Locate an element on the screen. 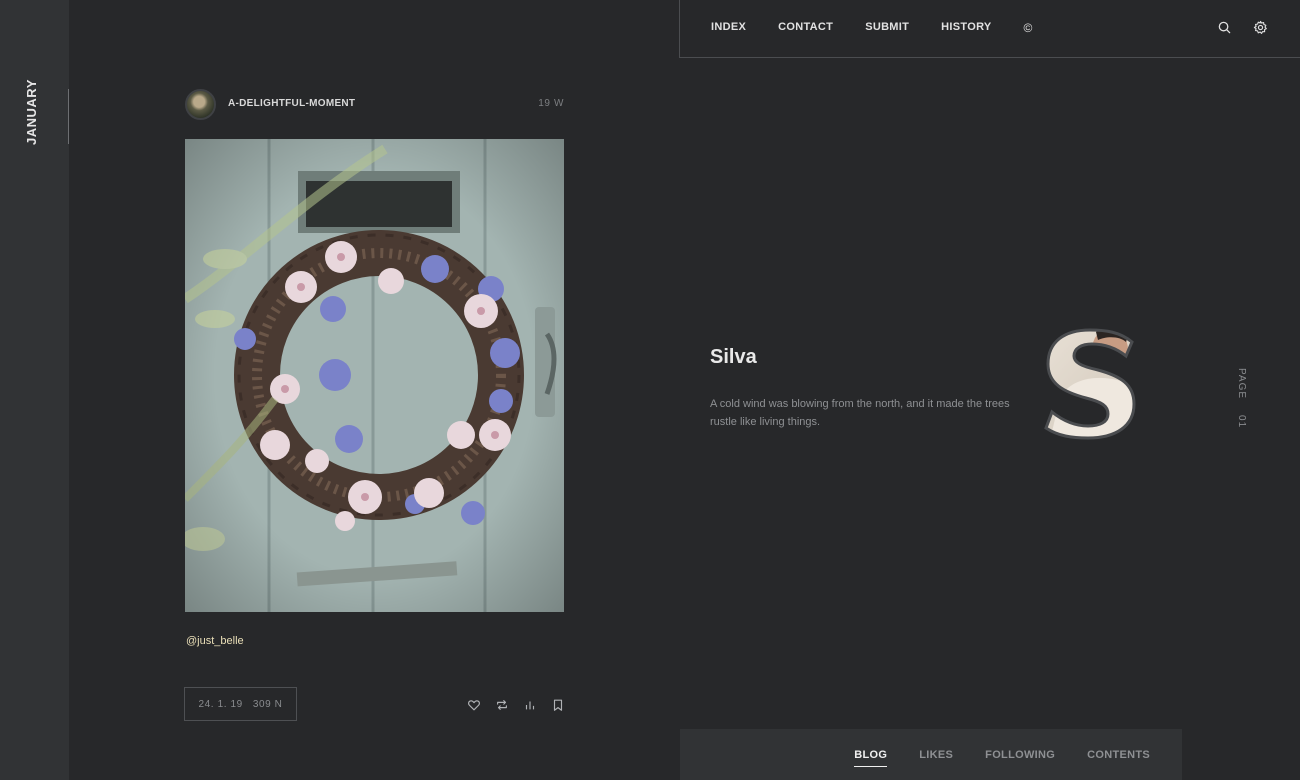 The height and width of the screenshot is (780, 1300). post-meta: 24. 1. 19 309 N is located at coordinates (240, 704).